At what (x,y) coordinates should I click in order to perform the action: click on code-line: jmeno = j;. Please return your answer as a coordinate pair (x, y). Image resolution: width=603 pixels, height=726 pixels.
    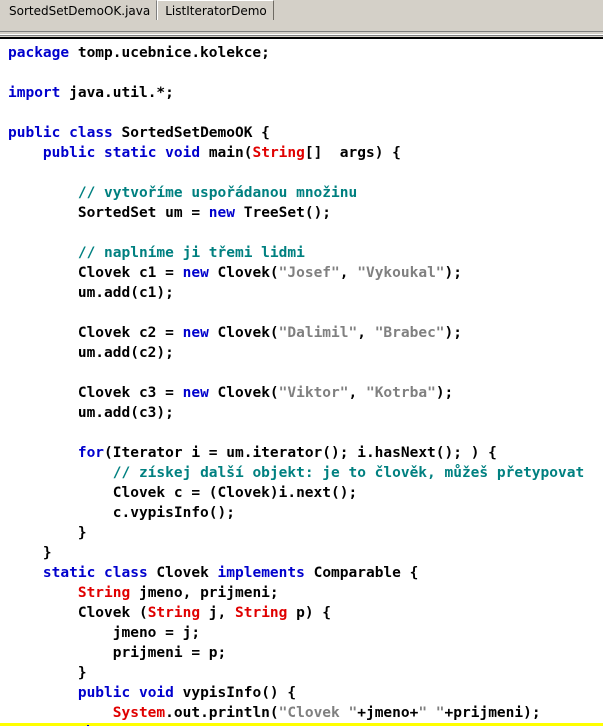
    Looking at the image, I should click on (301, 633).